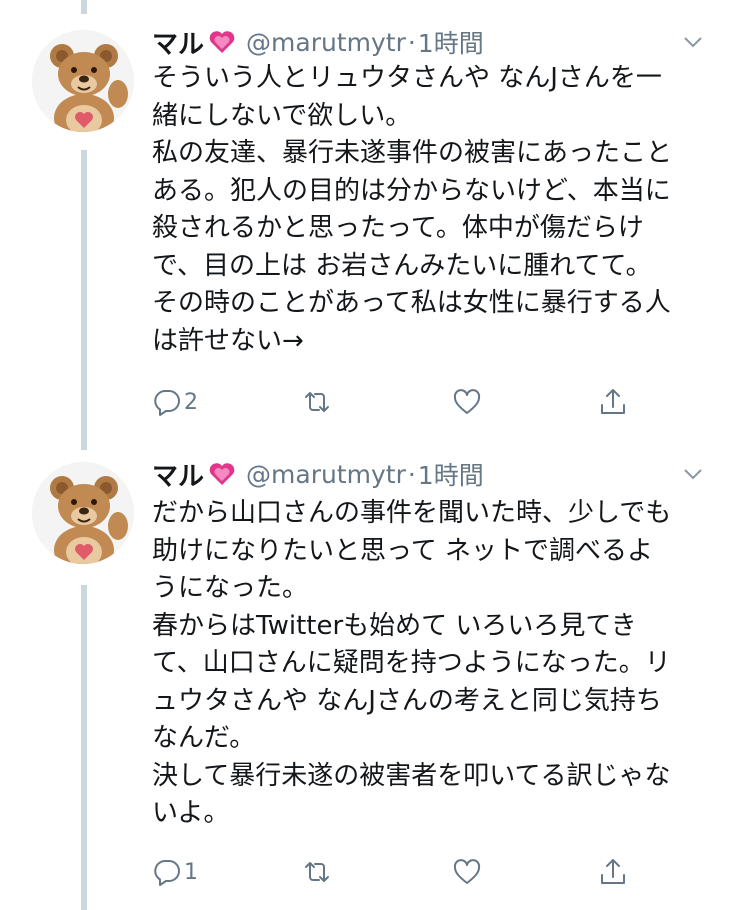  Describe the element at coordinates (412, 872) in the screenshot. I see `tweet-actions: 1` at that location.